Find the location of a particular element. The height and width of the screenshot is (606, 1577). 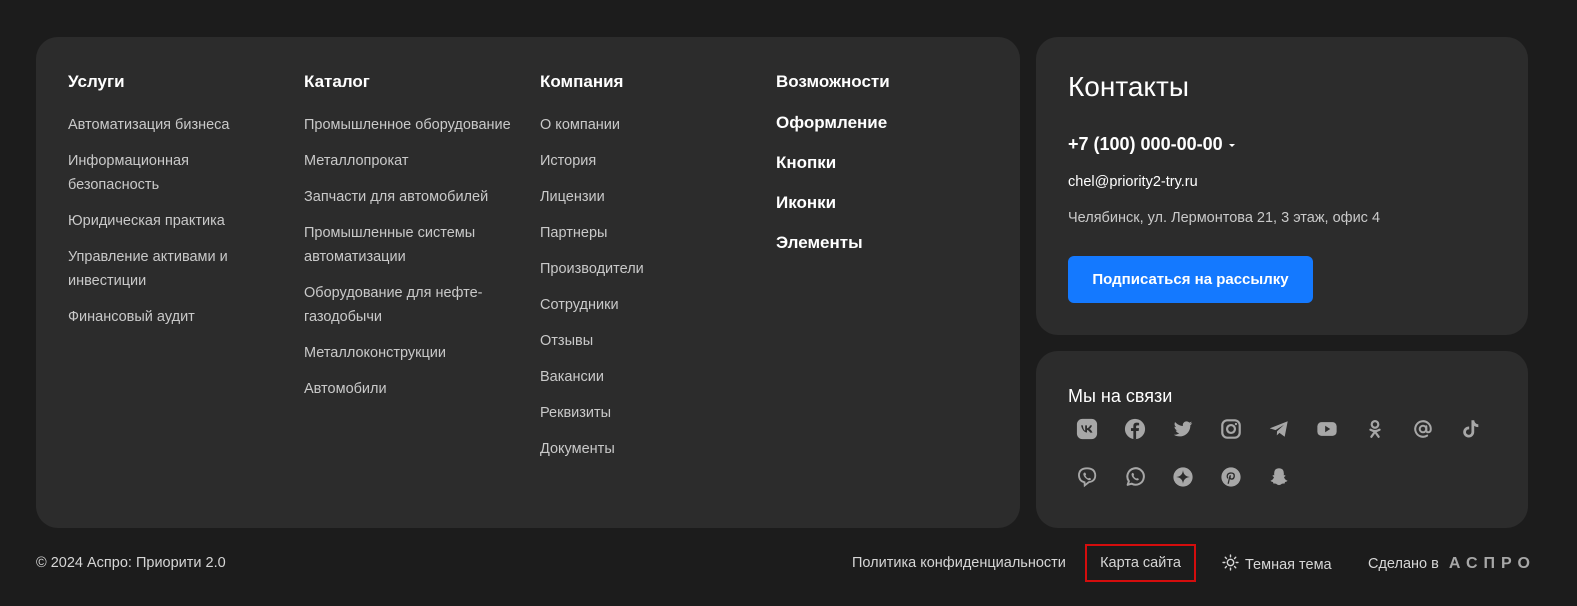

catalog-link: Запчасти для автомобилей is located at coordinates (409, 197).